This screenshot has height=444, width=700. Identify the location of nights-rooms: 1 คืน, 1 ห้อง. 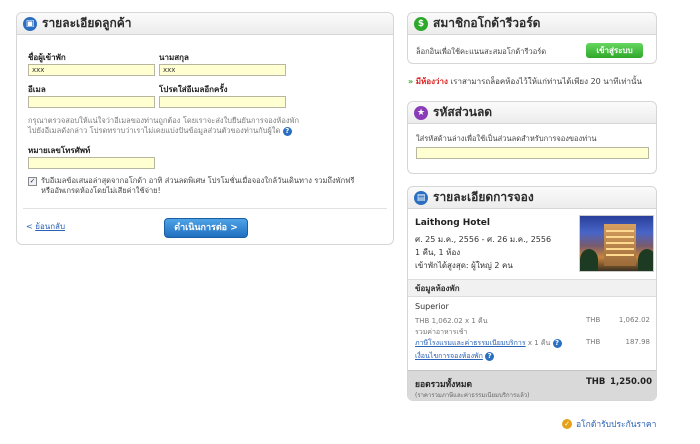
(438, 252).